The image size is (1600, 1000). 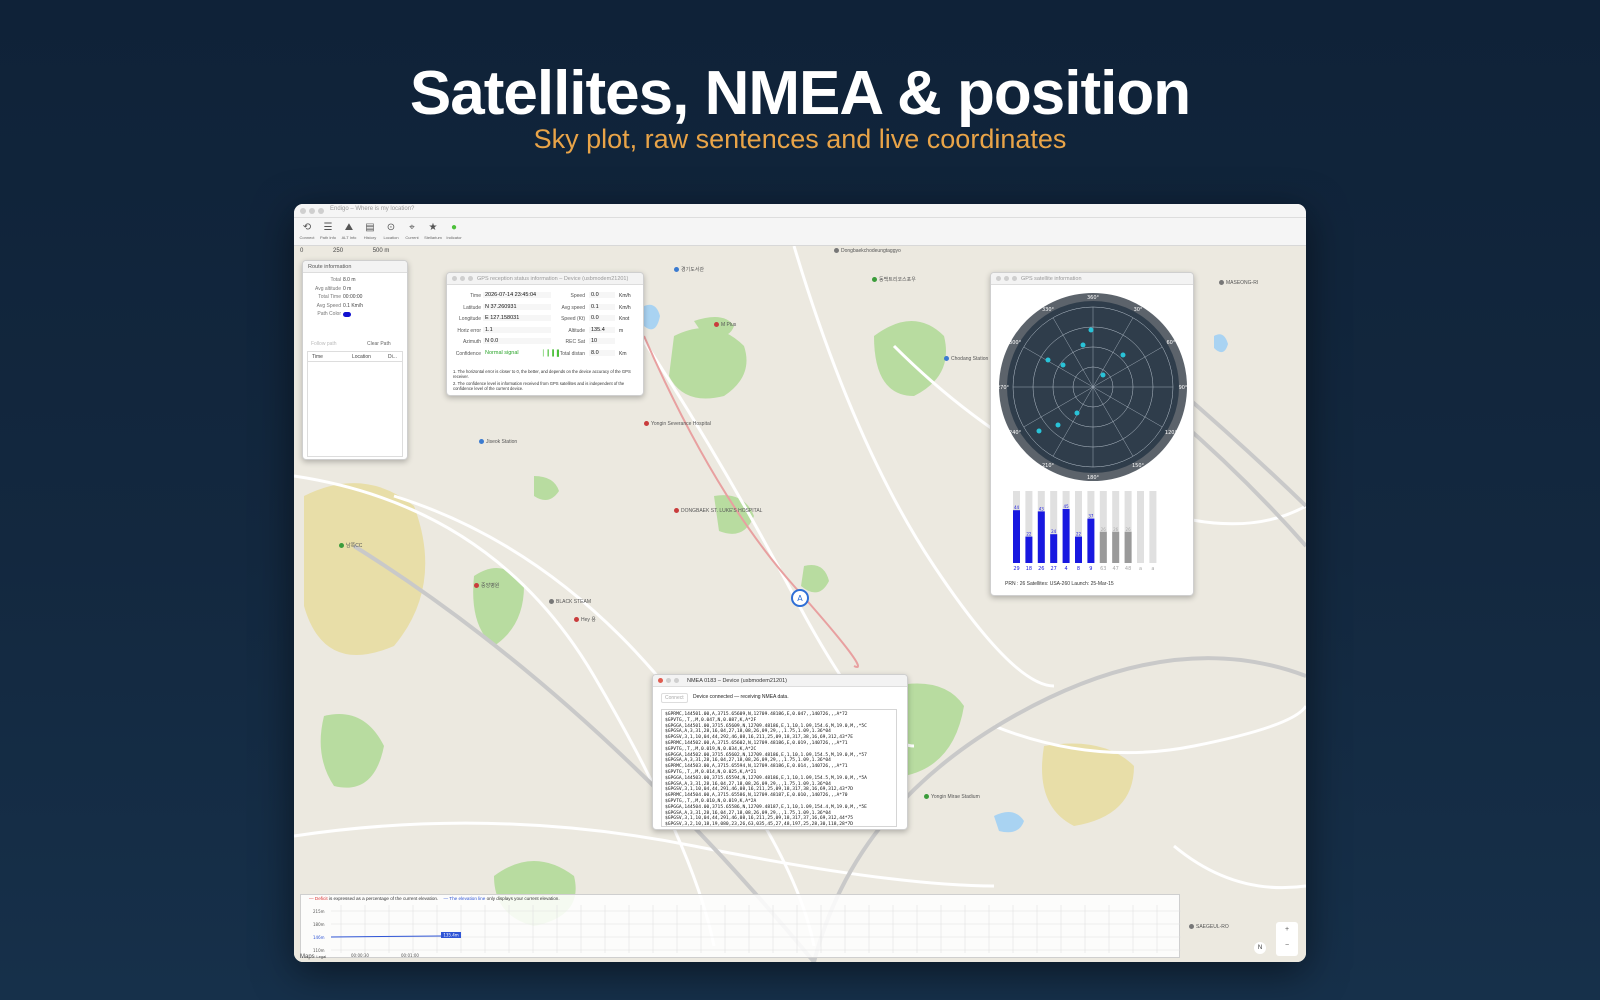 What do you see at coordinates (1183, 388) in the screenshot?
I see `skyplot-azimuth-label: 90°` at bounding box center [1183, 388].